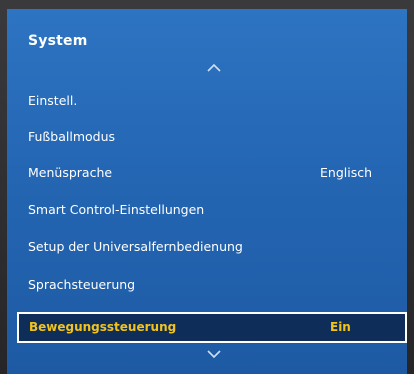 Image resolution: width=414 pixels, height=374 pixels. What do you see at coordinates (340, 327) in the screenshot?
I see `menu-item-value: Ein` at bounding box center [340, 327].